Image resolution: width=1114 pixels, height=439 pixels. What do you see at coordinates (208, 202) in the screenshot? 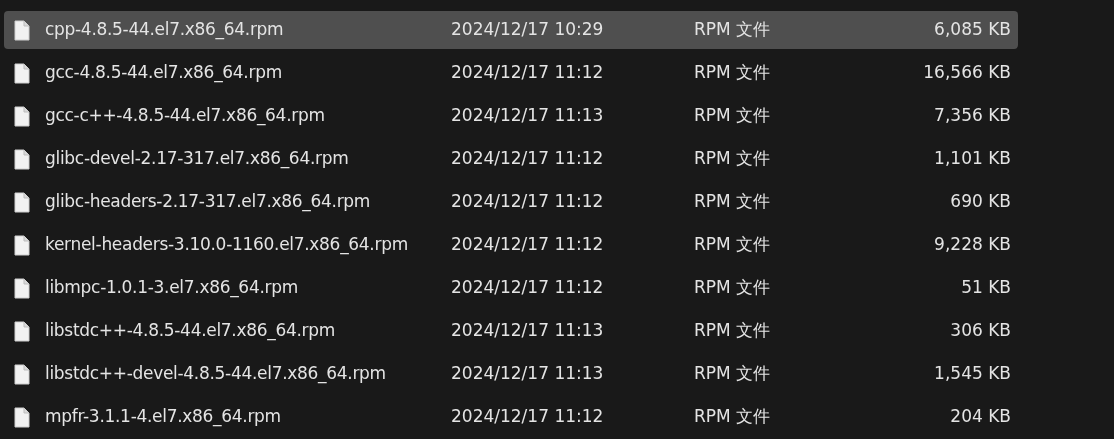
I see `file-name: glibc-headers-2.17-317.el7.x86_64.rpm` at bounding box center [208, 202].